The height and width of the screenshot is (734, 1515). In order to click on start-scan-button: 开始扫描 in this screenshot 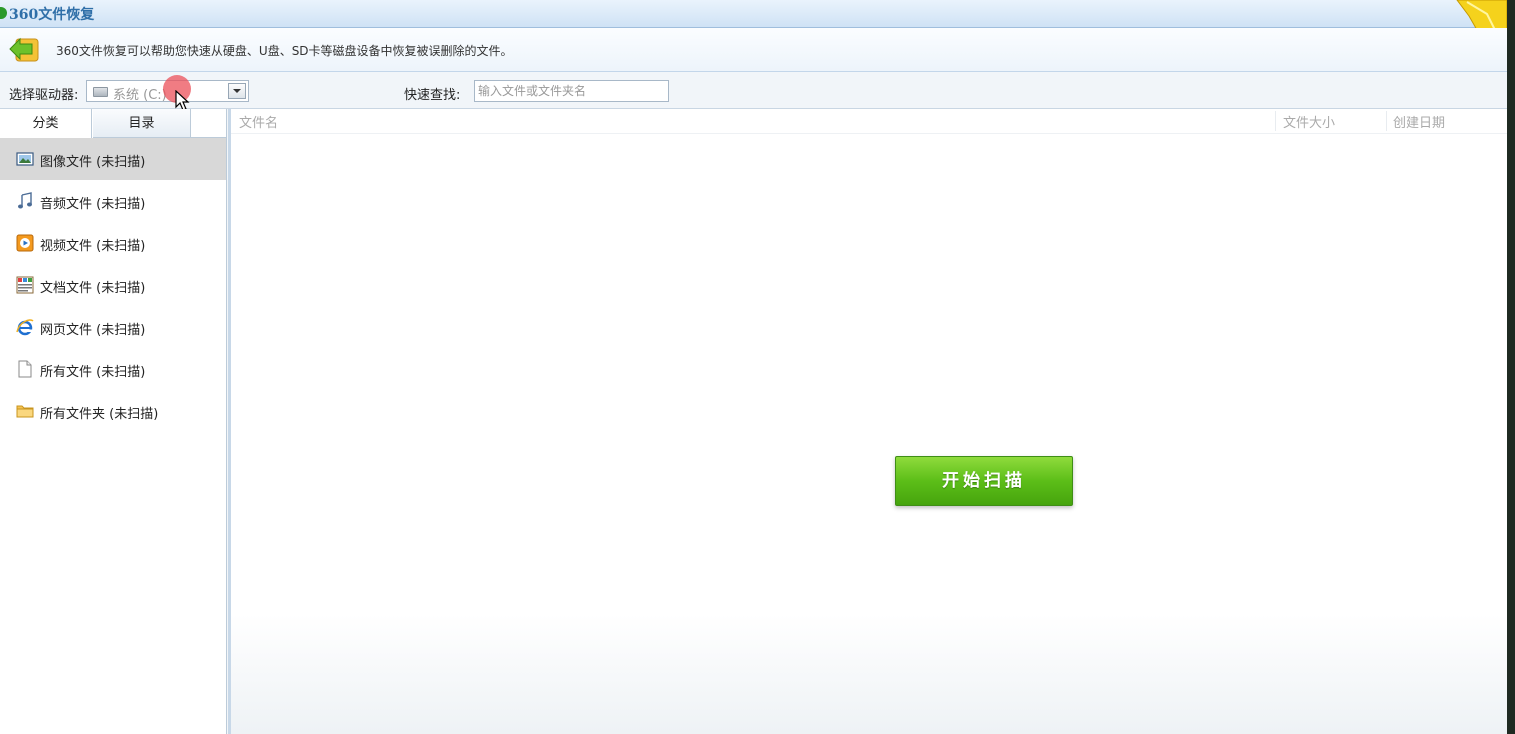, I will do `click(984, 481)`.